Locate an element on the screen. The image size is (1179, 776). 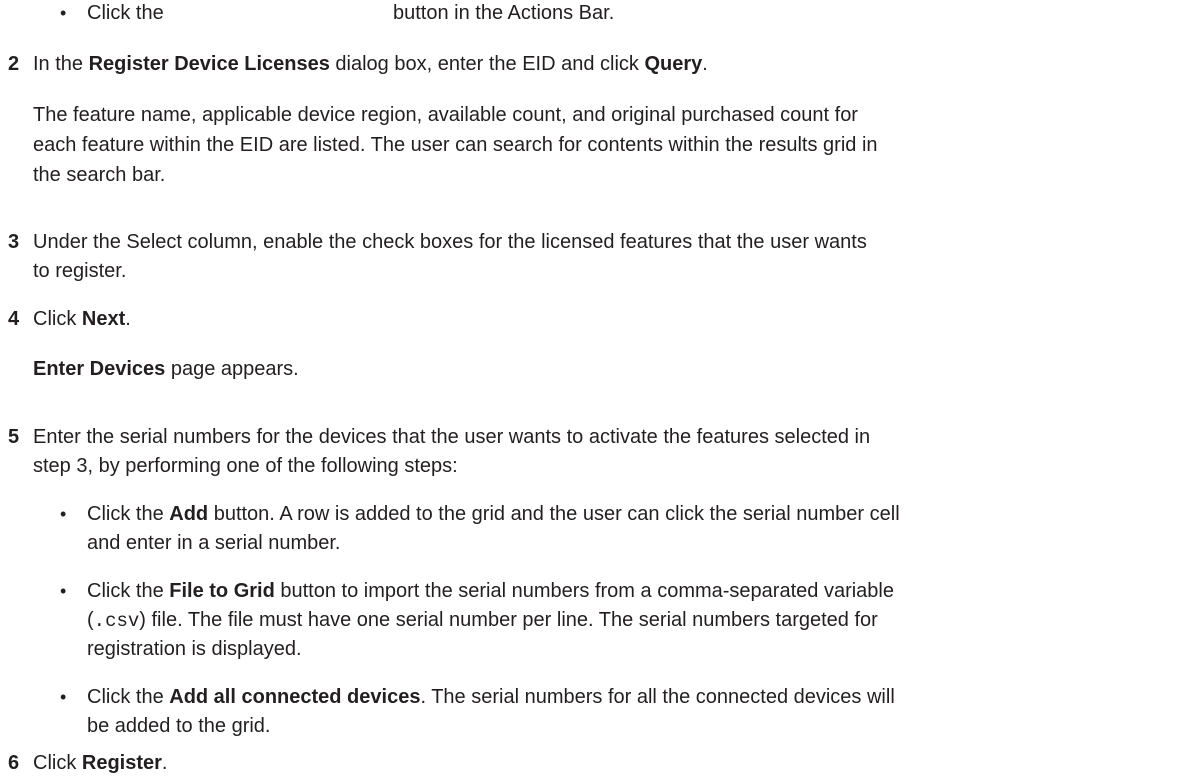
step-4-result: Enter Devices page appears. is located at coordinates (166, 369).